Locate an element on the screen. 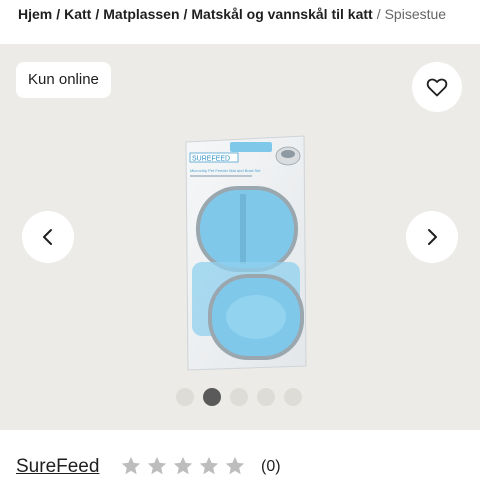 The image size is (480, 480). rating-stars is located at coordinates (183, 466).